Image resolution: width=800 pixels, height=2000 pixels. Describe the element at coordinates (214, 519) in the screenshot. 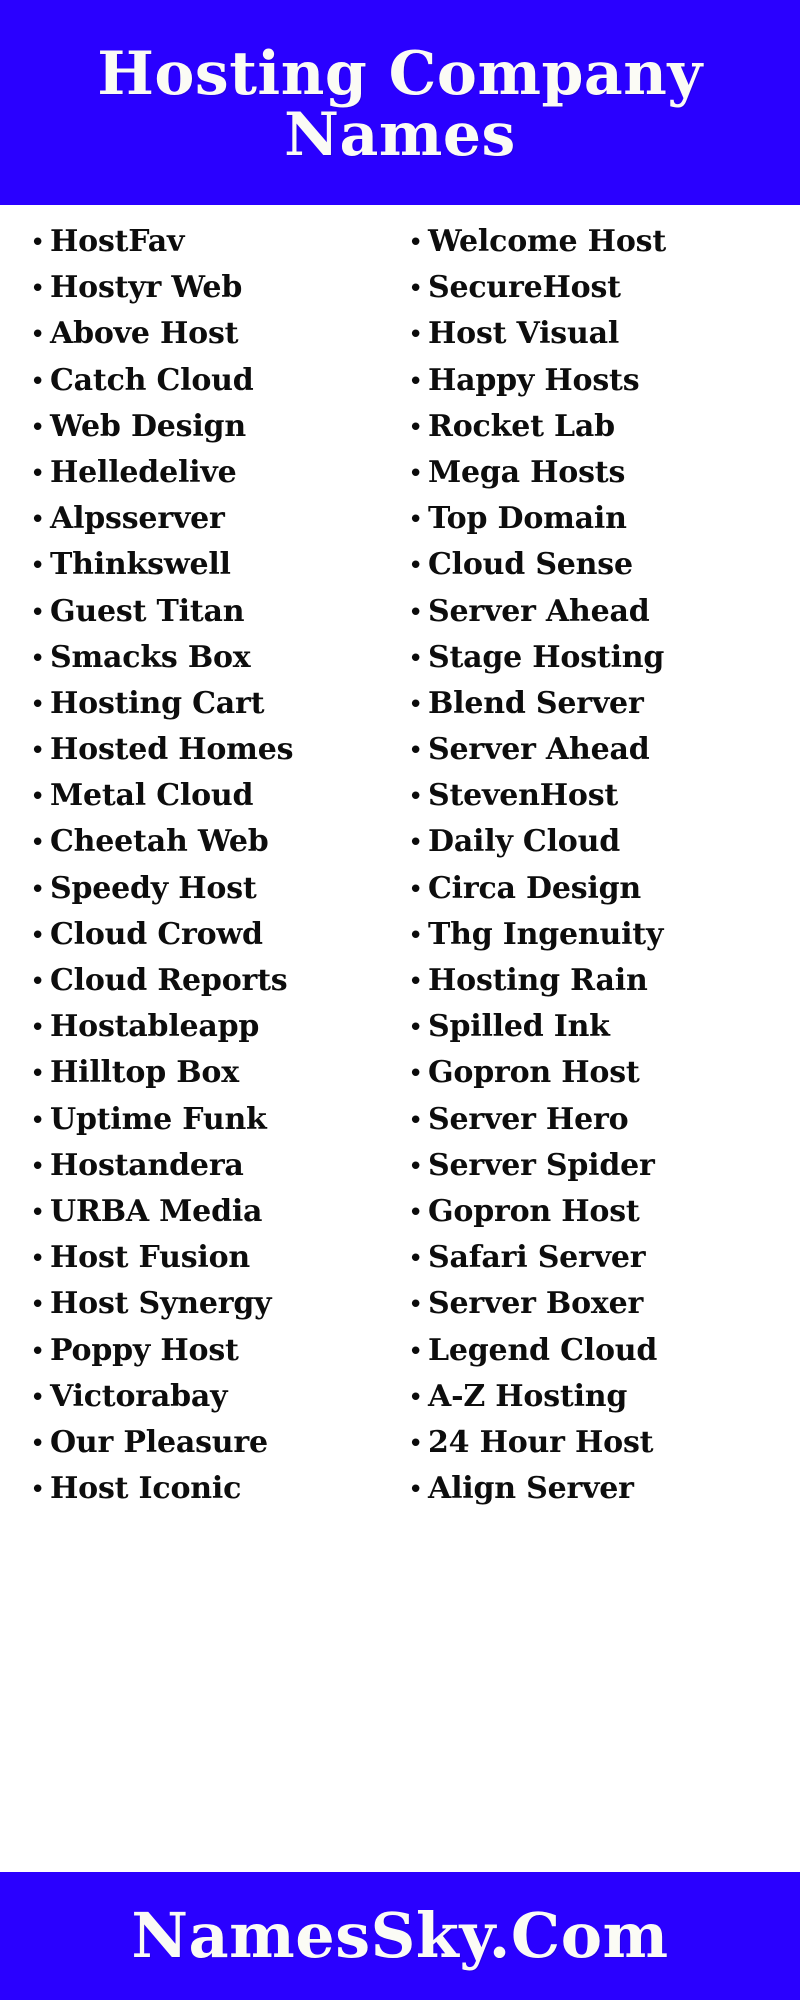

I see `list-item: • Alpsserver` at that location.